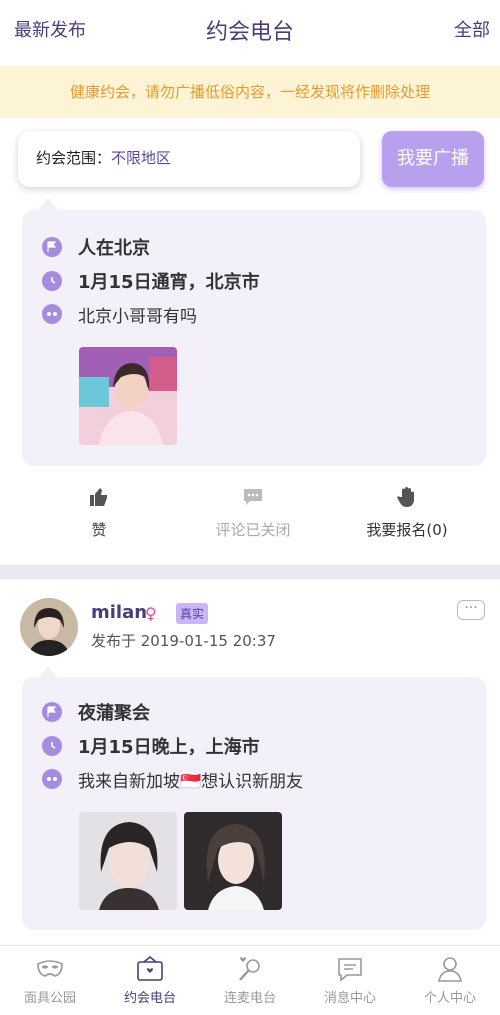  I want to click on top-bar: 最新发布 约会电台 全部, so click(250, 33).